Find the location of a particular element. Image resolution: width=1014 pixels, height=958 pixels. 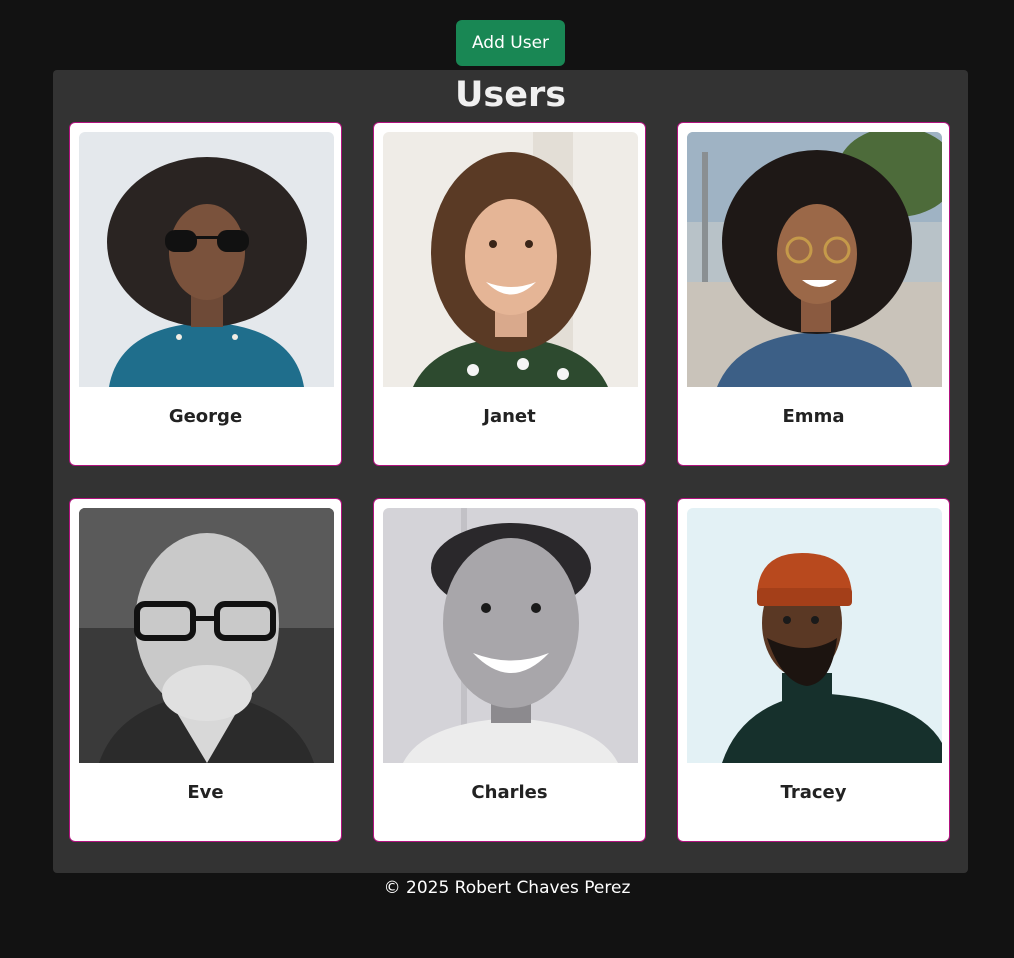

user-name: Eve is located at coordinates (205, 792).